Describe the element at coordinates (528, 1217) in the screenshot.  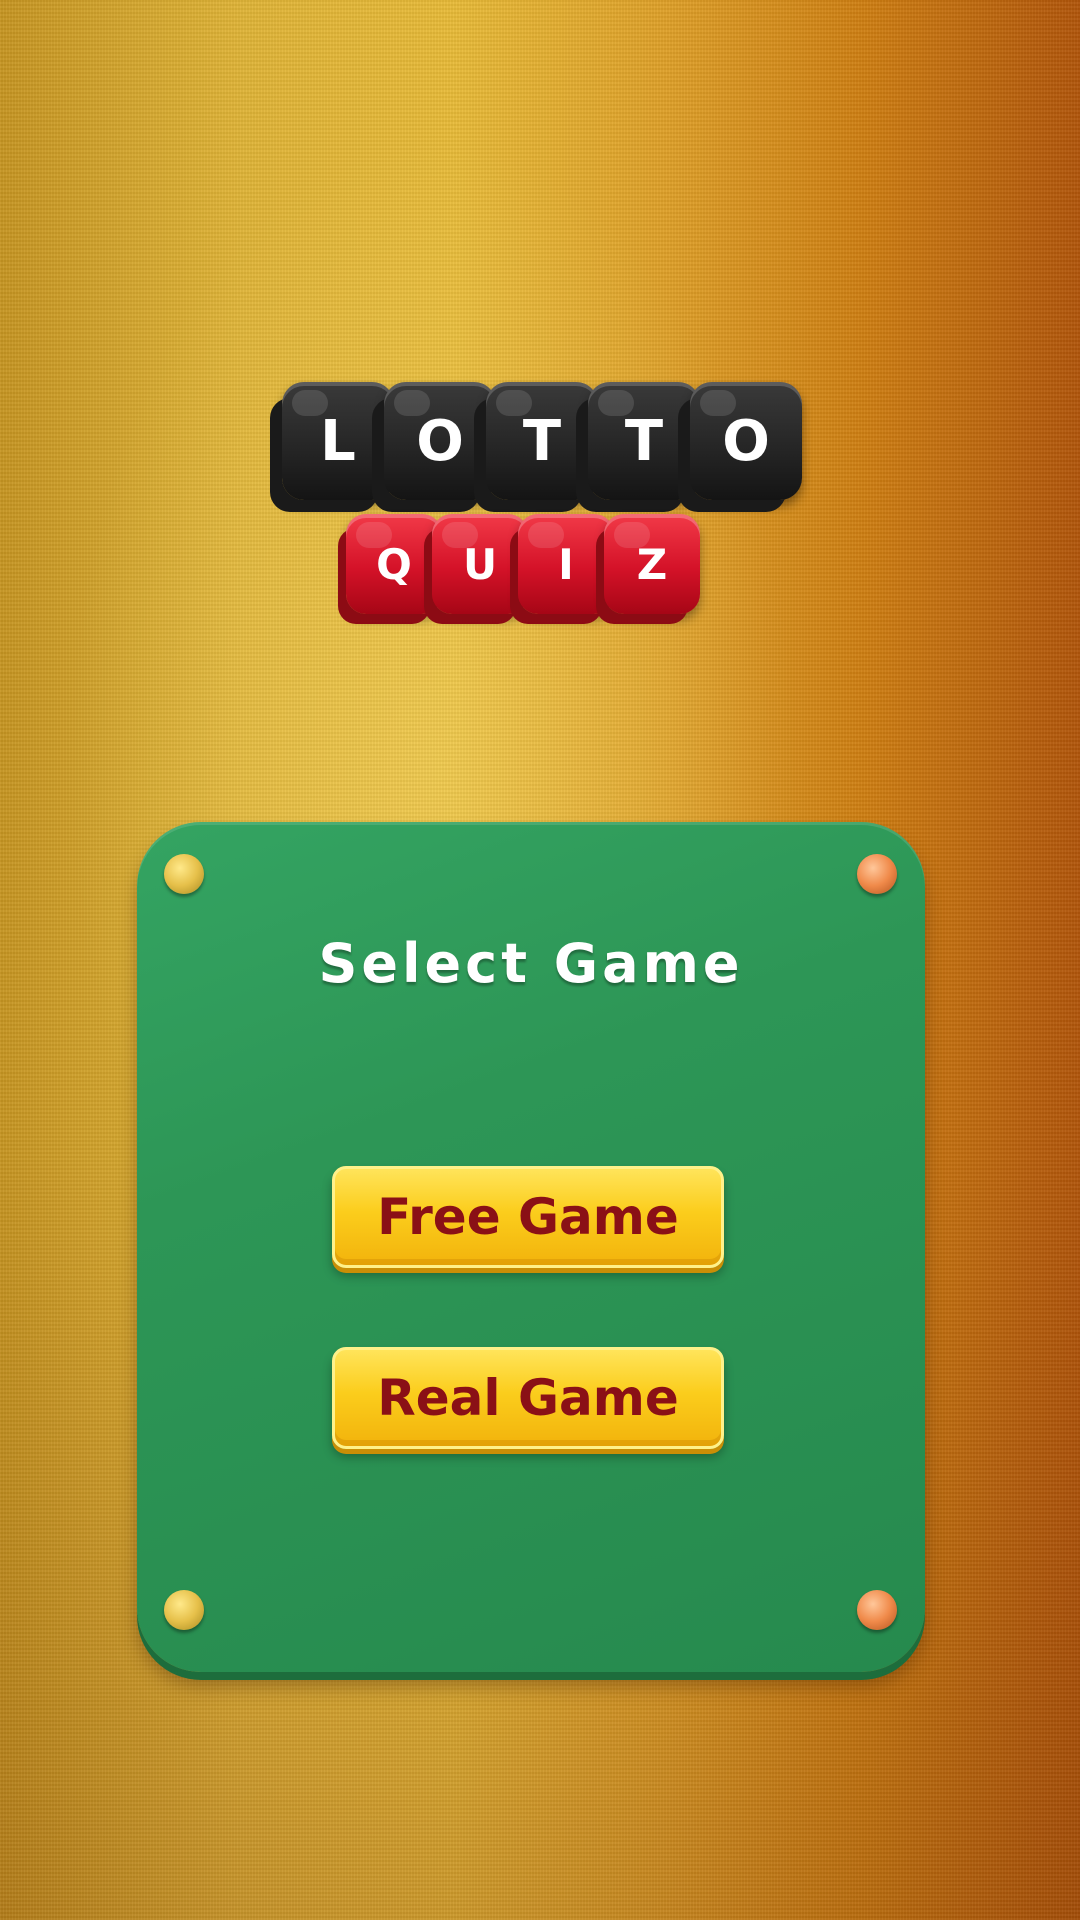
I see `free-game-button: Free Game` at that location.